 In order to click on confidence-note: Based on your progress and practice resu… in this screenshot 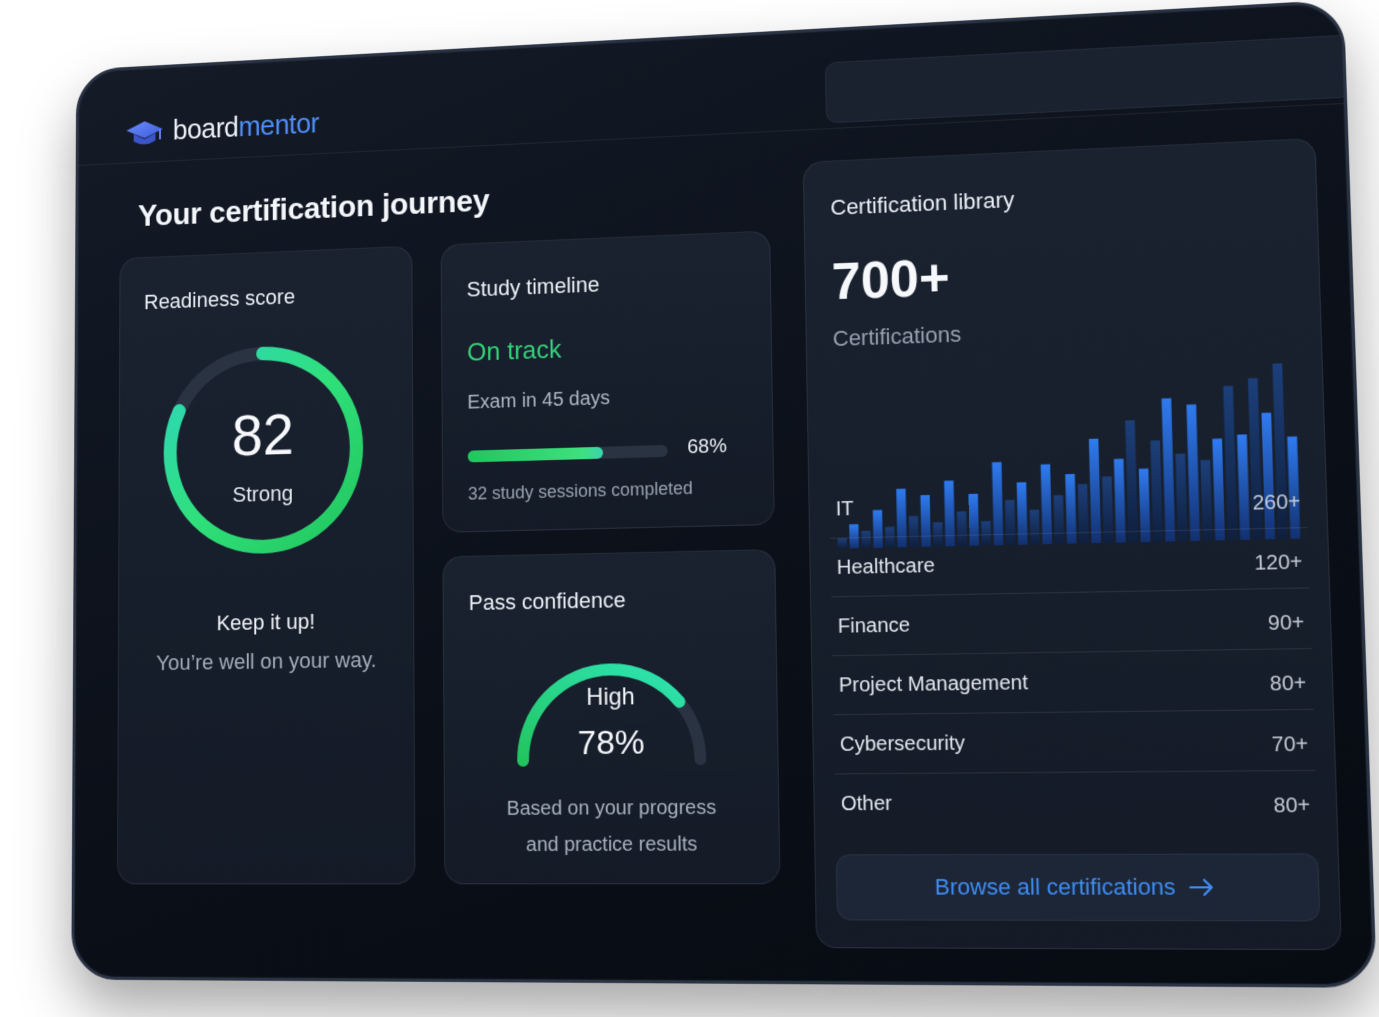, I will do `click(612, 826)`.